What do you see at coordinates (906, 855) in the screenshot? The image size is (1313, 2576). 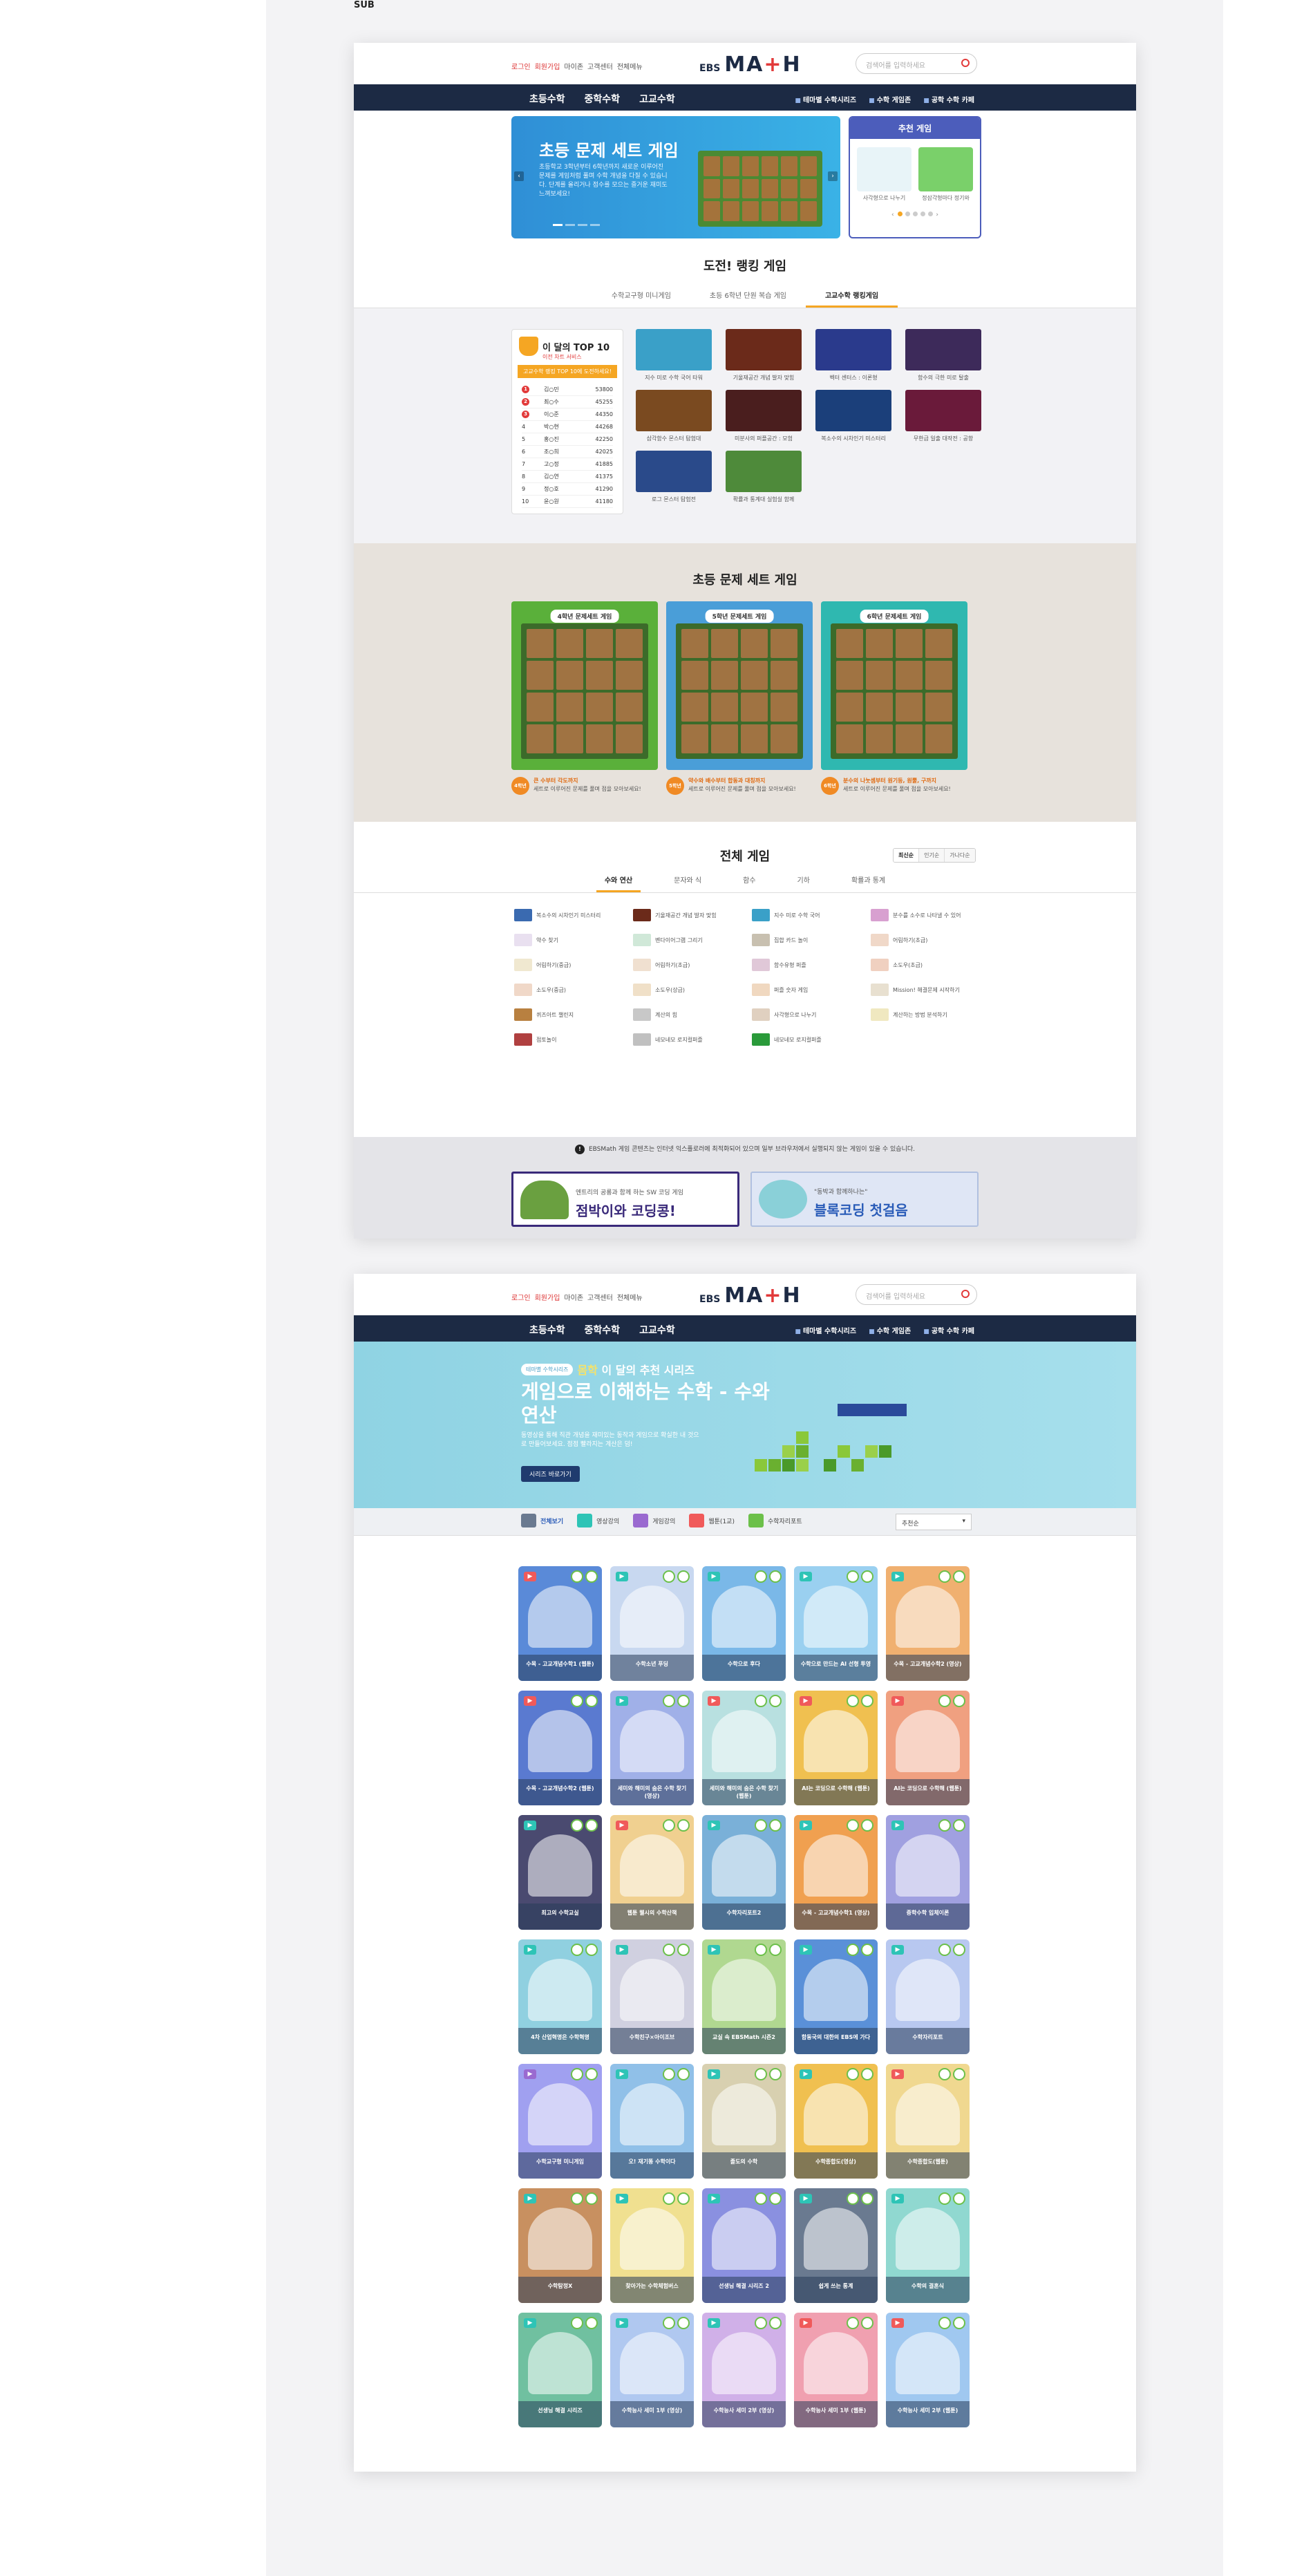 I see `sort-latest: 최신순` at bounding box center [906, 855].